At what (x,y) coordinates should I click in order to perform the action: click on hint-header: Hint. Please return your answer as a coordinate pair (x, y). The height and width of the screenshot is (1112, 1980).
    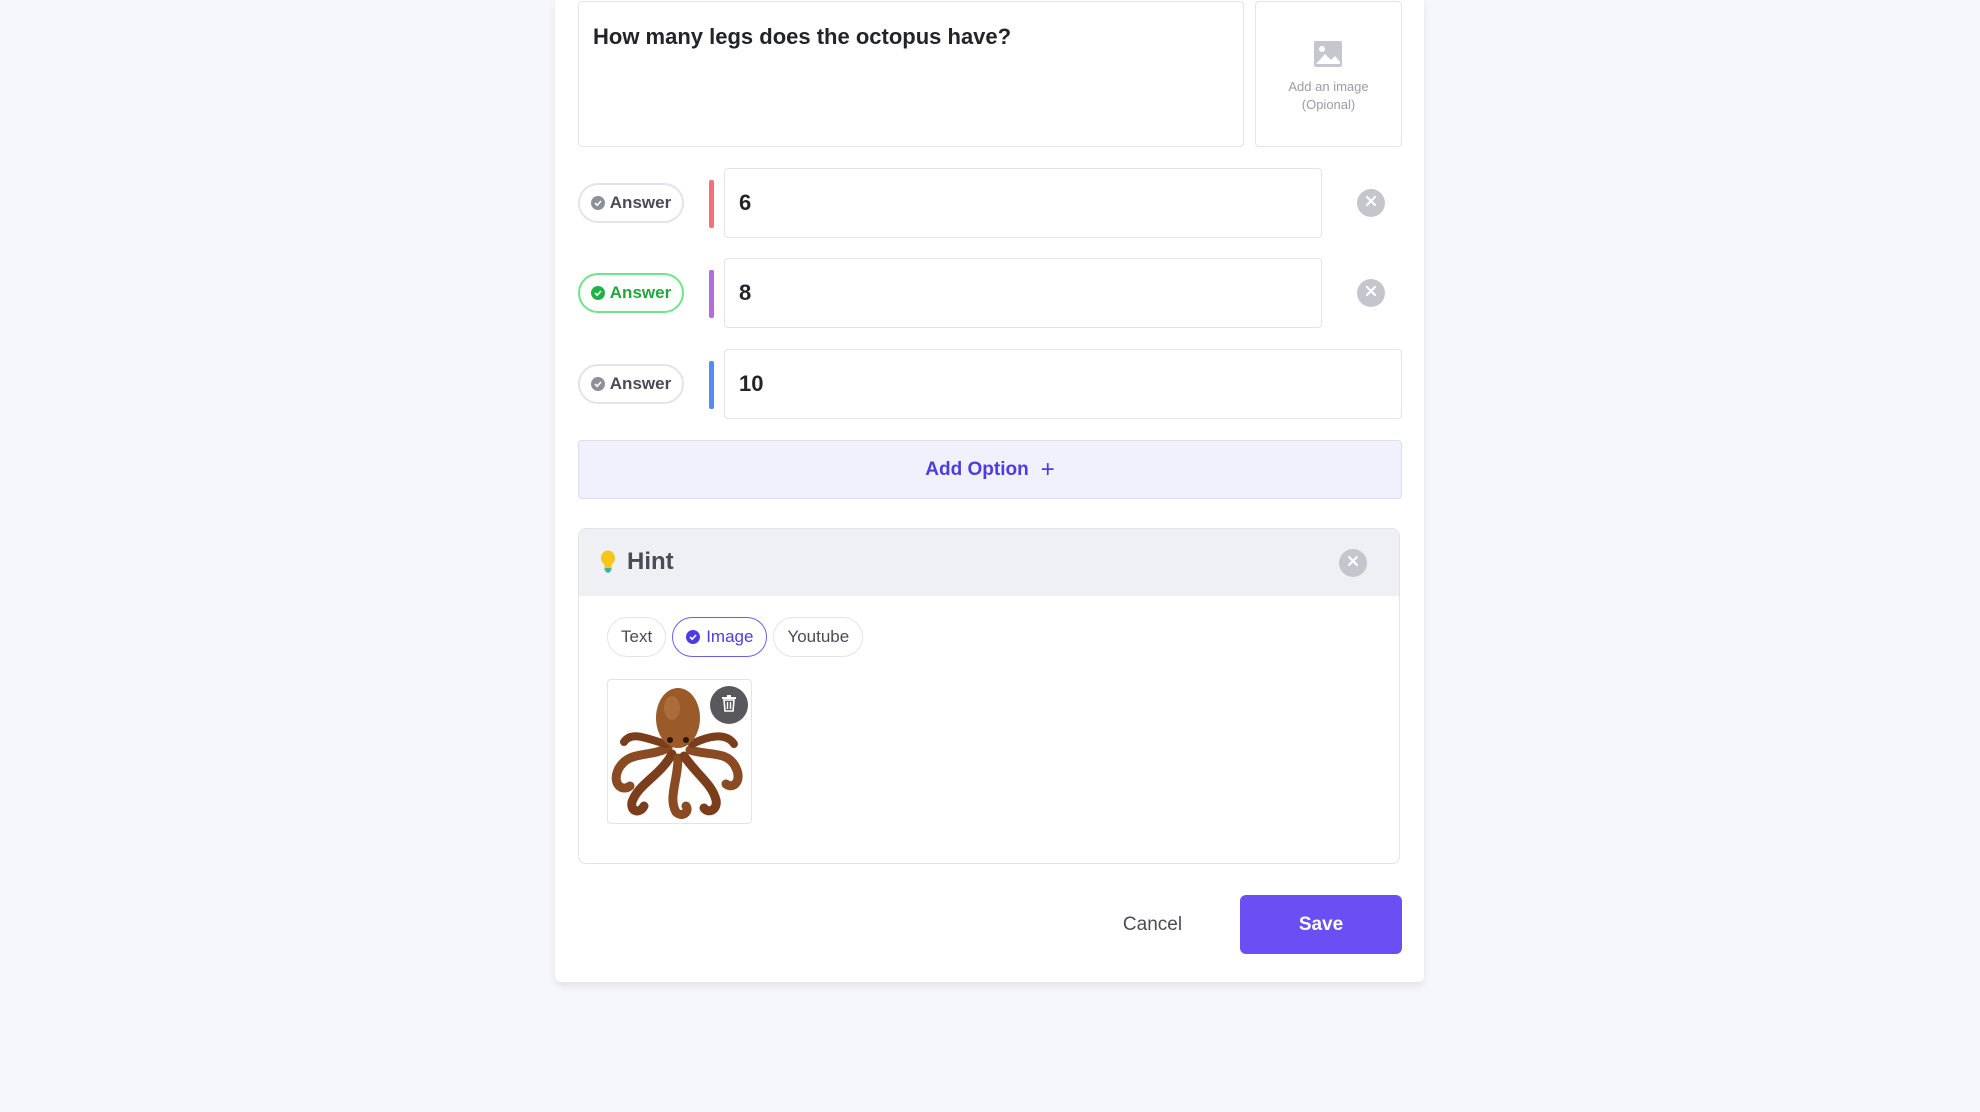
    Looking at the image, I should click on (989, 562).